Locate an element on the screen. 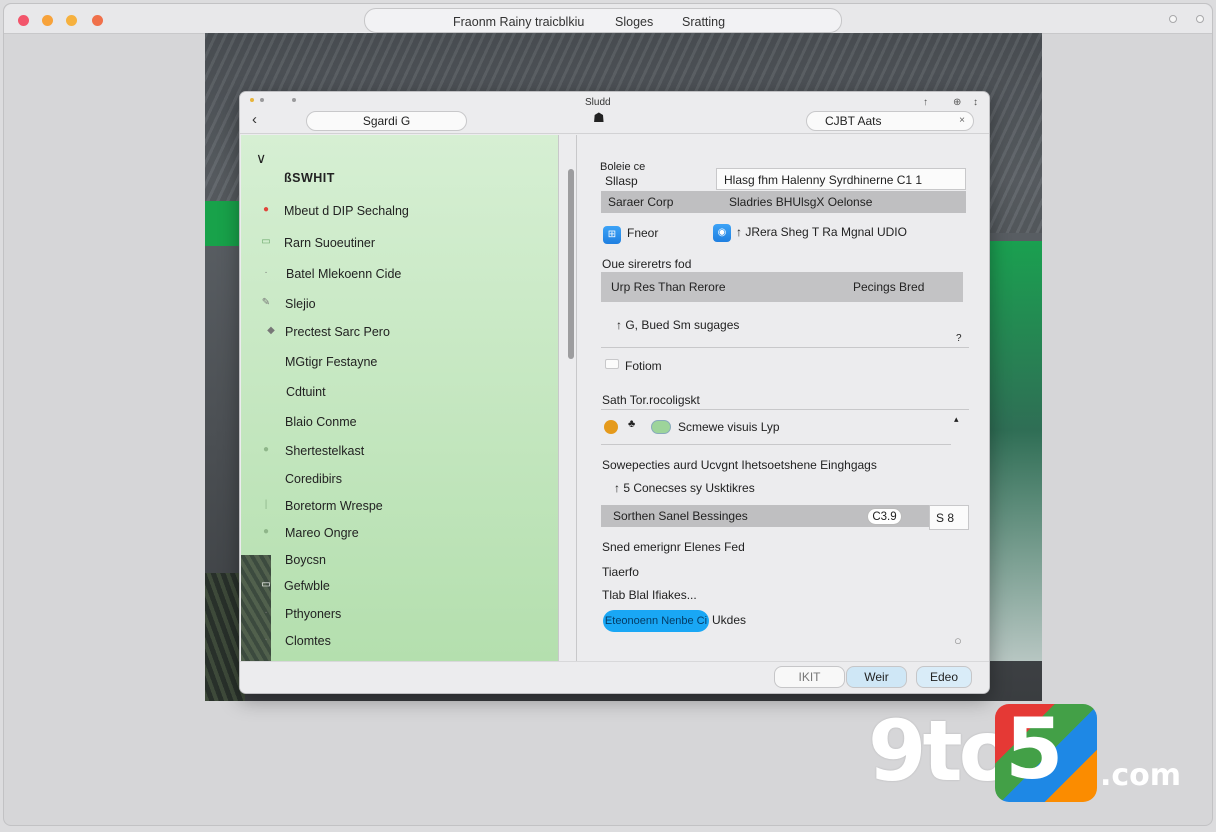 The image size is (1216, 832). footer-button-1: IKIT is located at coordinates (809, 677).